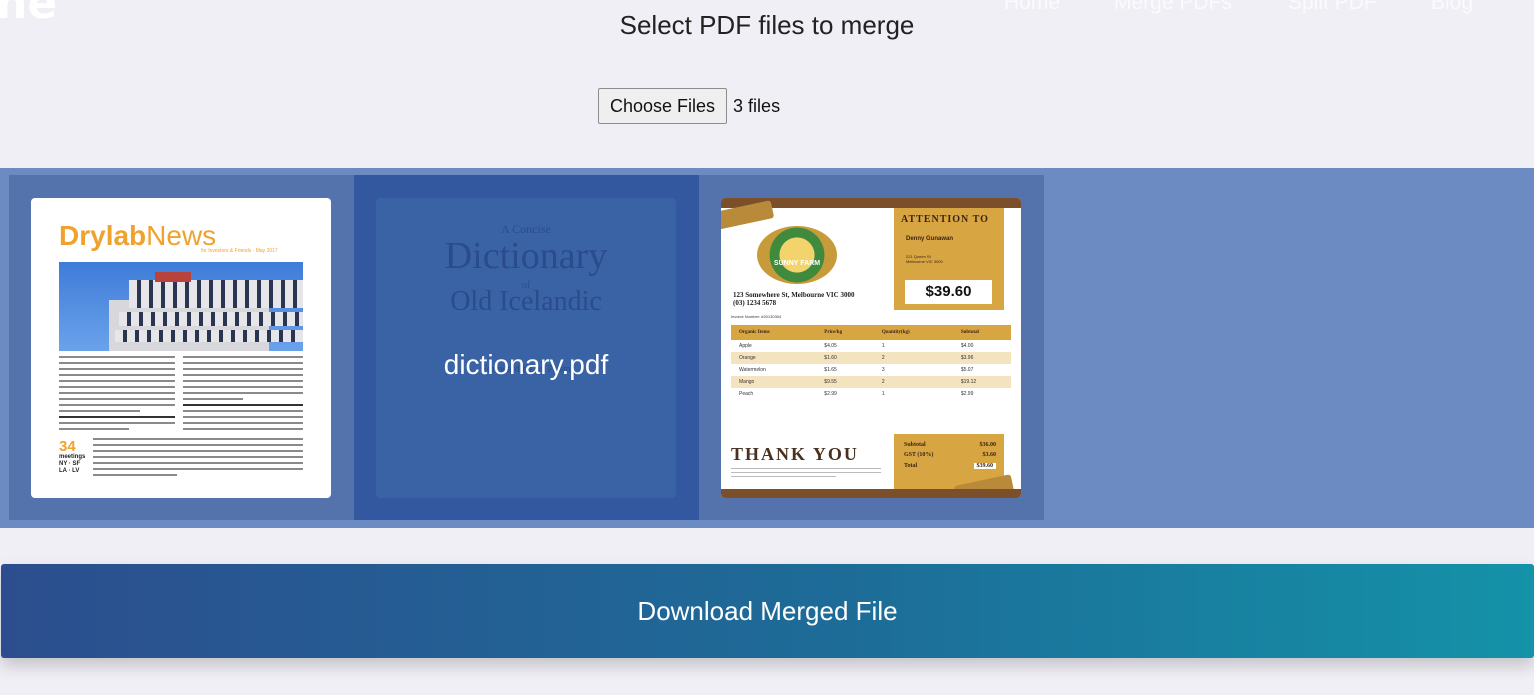  I want to click on choose-files-button: Choose Files, so click(663, 106).